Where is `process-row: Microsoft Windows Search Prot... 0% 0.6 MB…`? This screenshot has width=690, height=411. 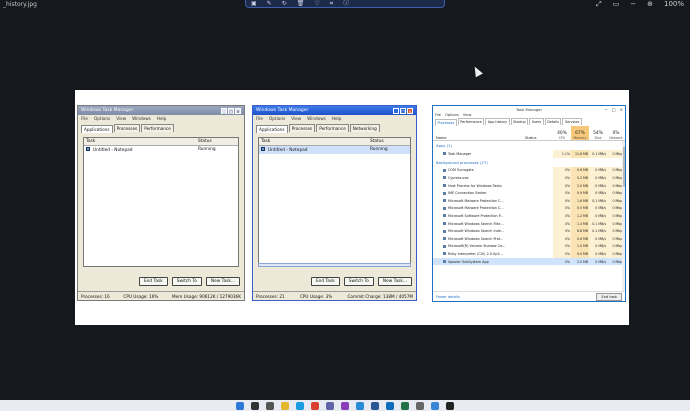
process-row: Microsoft Windows Search Prot... 0% 0.6 MB… is located at coordinates (529, 238).